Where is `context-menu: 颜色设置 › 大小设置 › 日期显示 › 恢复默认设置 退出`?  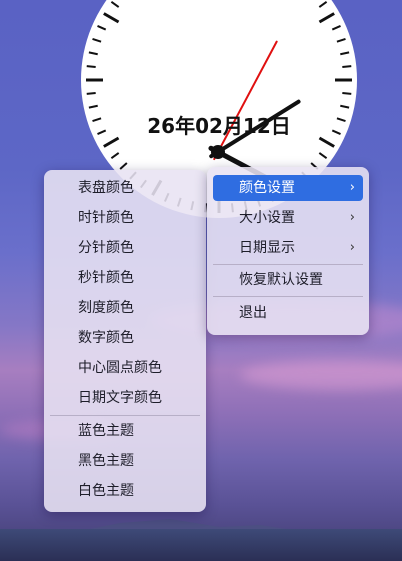 context-menu: 颜色设置 › 大小设置 › 日期显示 › 恢复默认设置 退出 is located at coordinates (288, 251).